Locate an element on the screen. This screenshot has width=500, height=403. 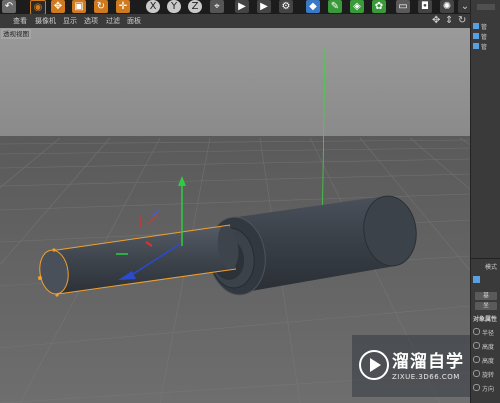
undo-icon: ↶ is located at coordinates (9, 6).